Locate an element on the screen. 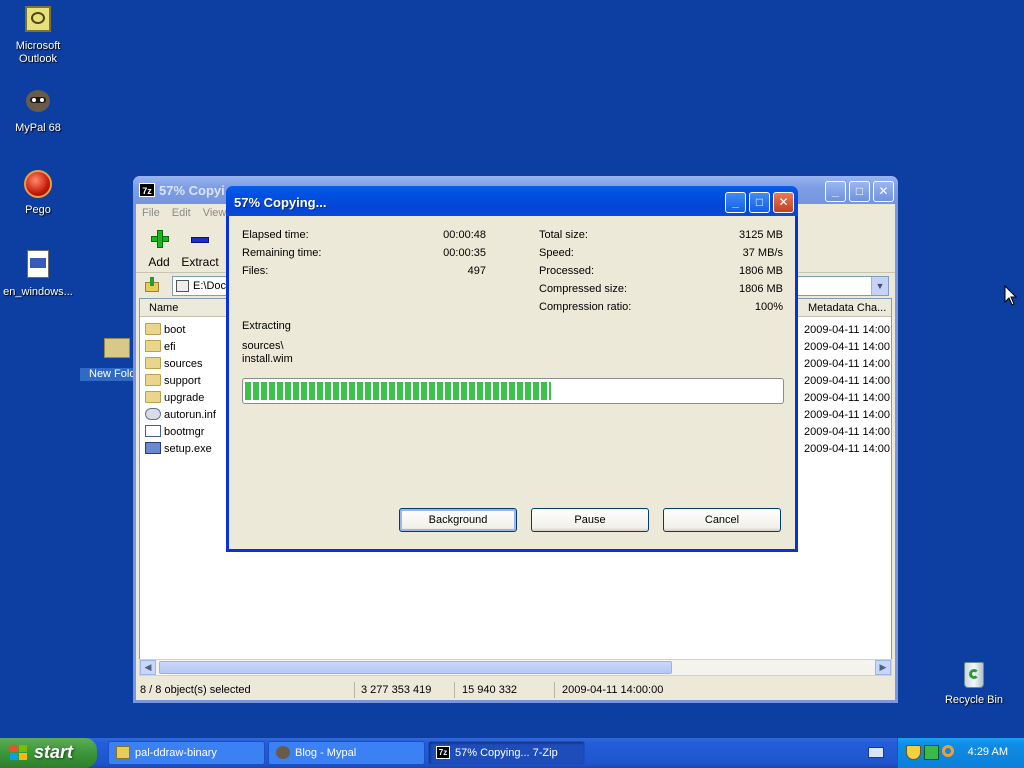 The height and width of the screenshot is (768, 1024). task-blog-mypal: Blog - Mypal is located at coordinates (346, 753).